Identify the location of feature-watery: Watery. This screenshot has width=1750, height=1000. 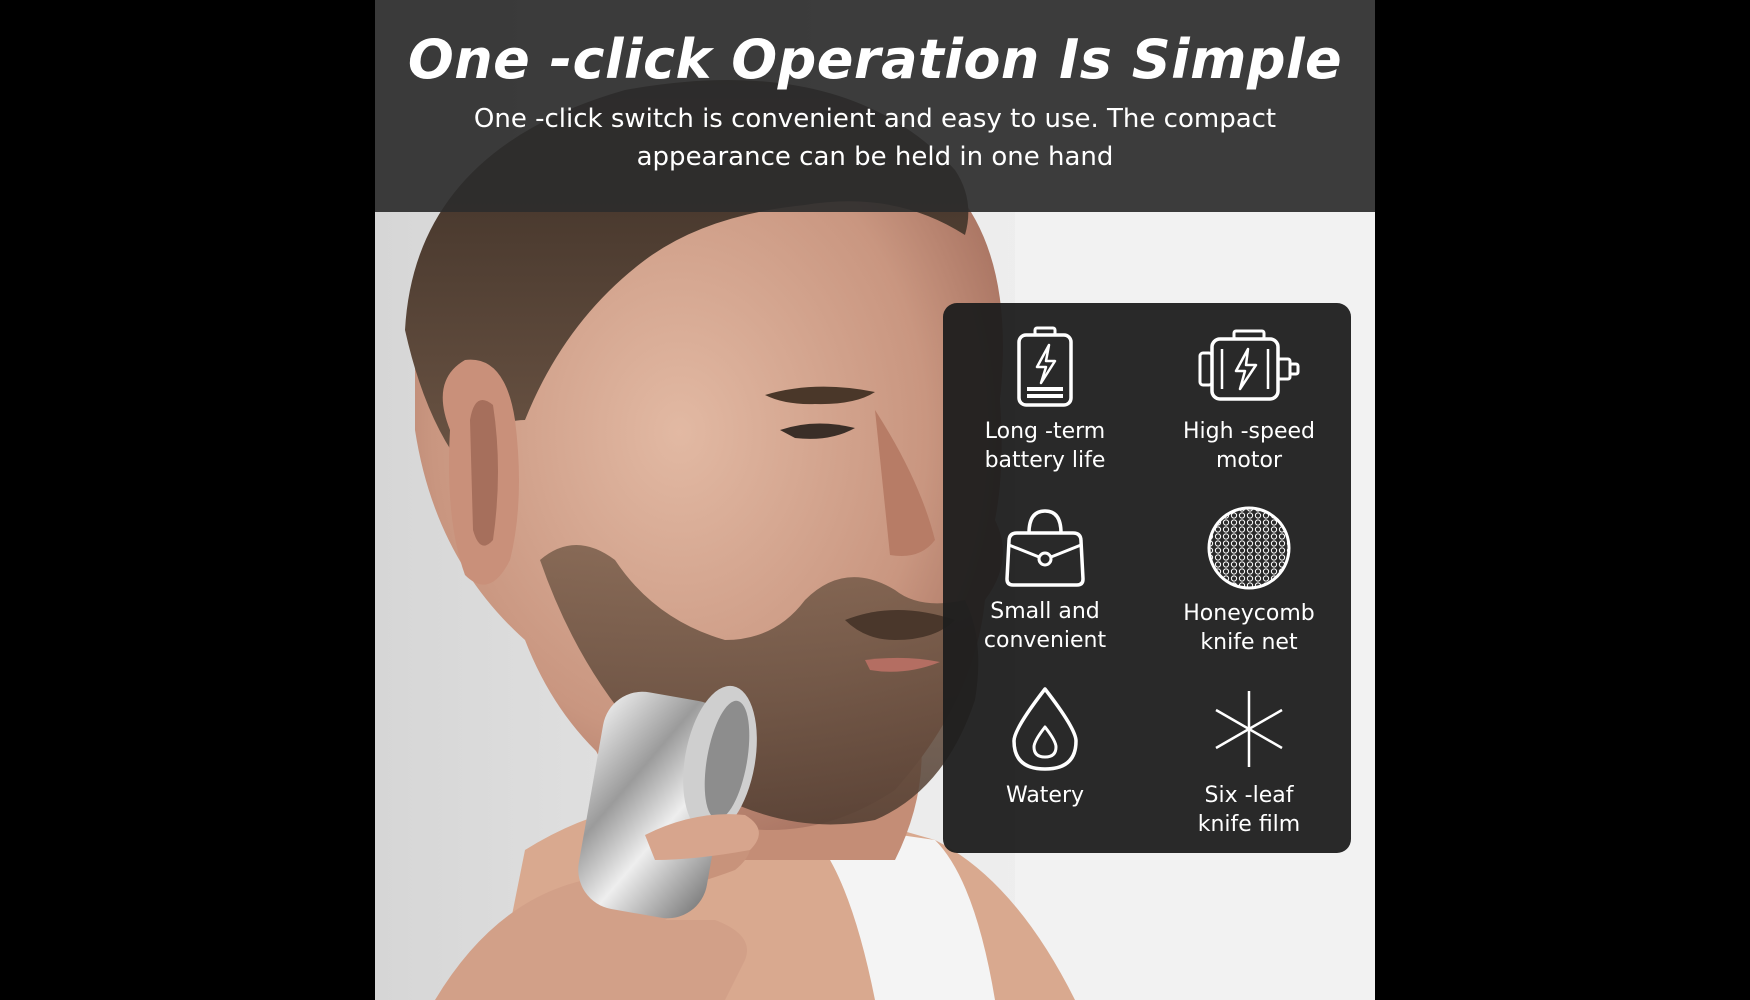
(1045, 747).